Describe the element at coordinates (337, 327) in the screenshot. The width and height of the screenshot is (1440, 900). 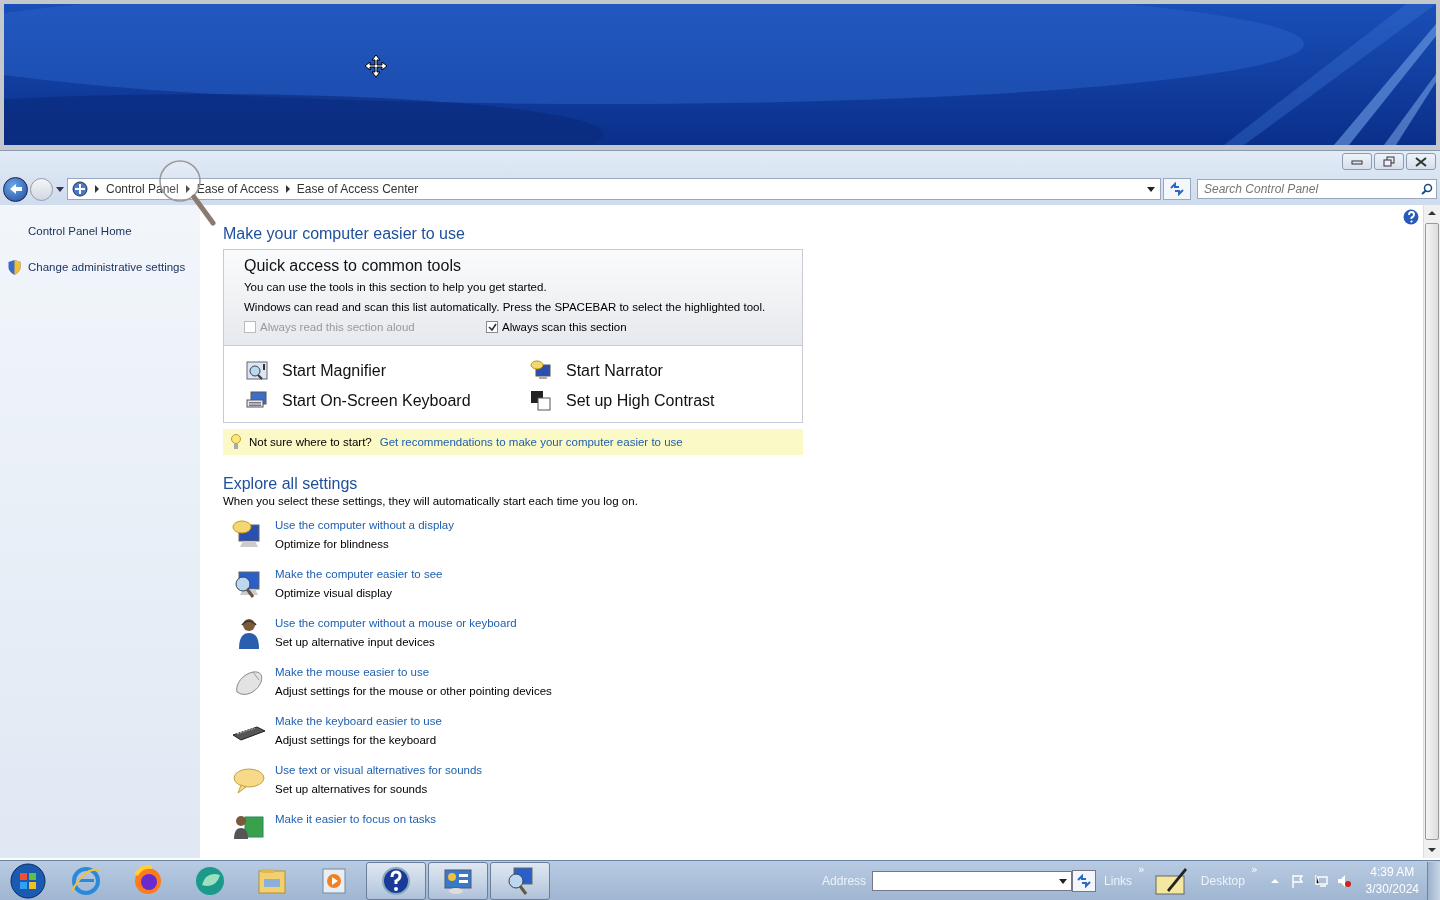
I see `checkbox-label: Always read this section aloud` at that location.